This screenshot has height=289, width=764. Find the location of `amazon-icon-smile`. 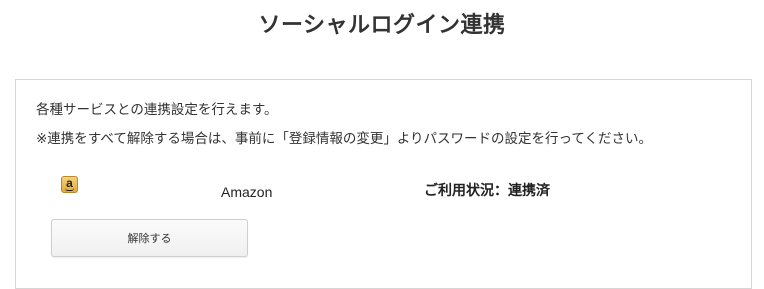

amazon-icon-smile is located at coordinates (69, 189).